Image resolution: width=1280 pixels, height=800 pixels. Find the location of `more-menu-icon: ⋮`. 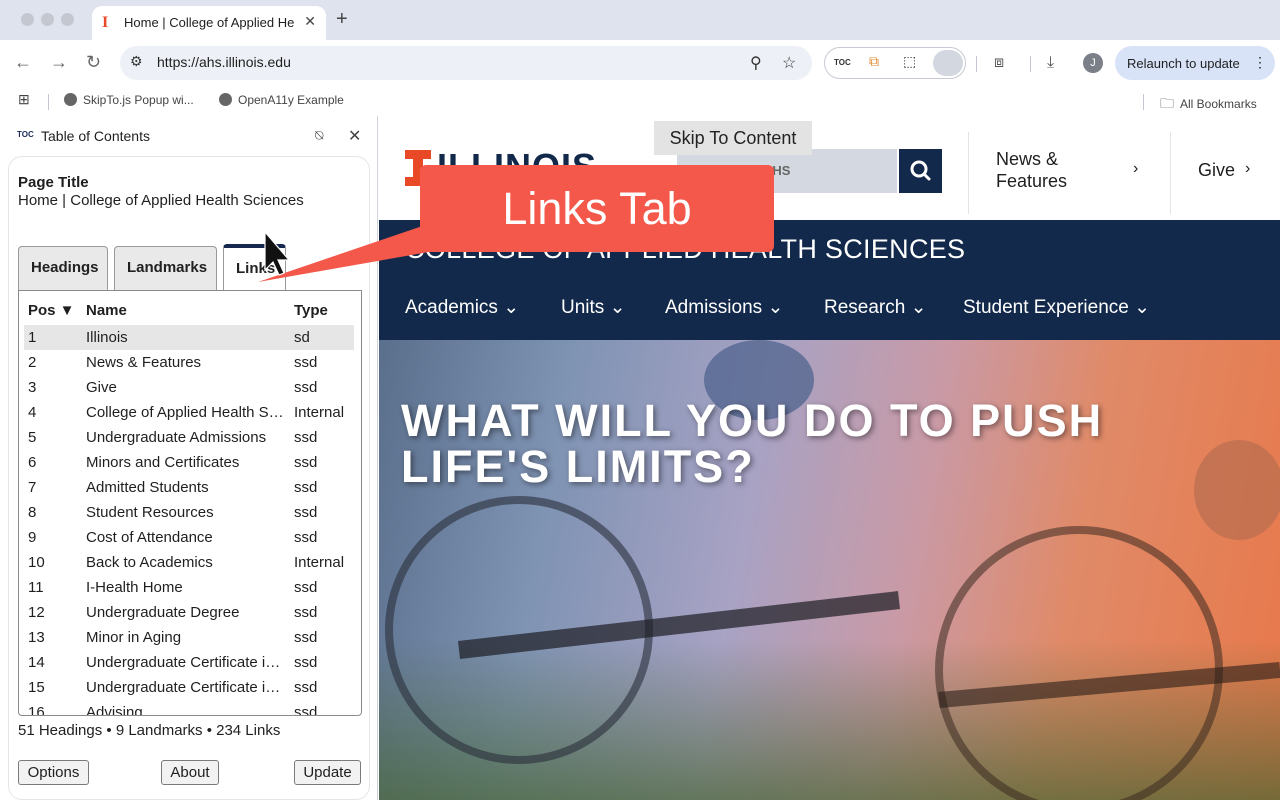

more-menu-icon: ⋮ is located at coordinates (1260, 62).